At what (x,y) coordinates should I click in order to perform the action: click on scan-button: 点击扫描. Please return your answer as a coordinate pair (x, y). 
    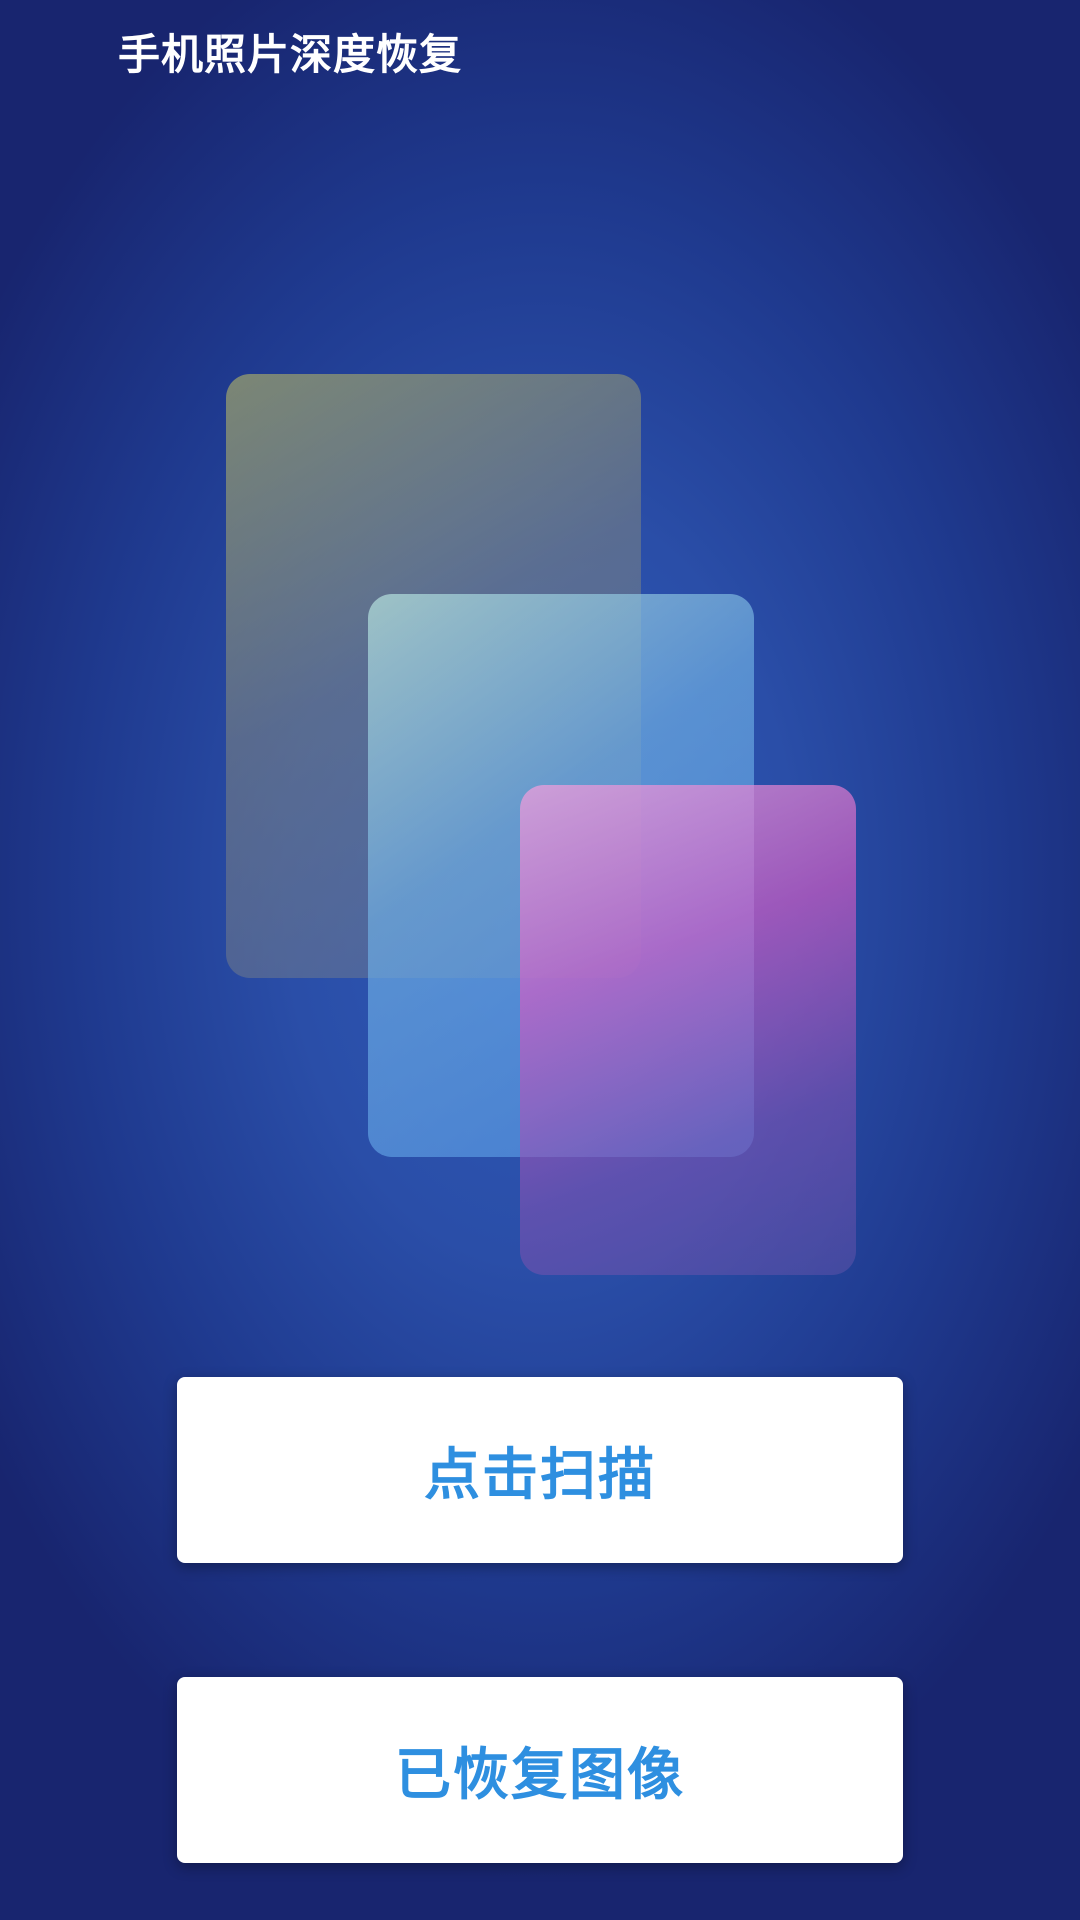
    Looking at the image, I should click on (540, 1470).